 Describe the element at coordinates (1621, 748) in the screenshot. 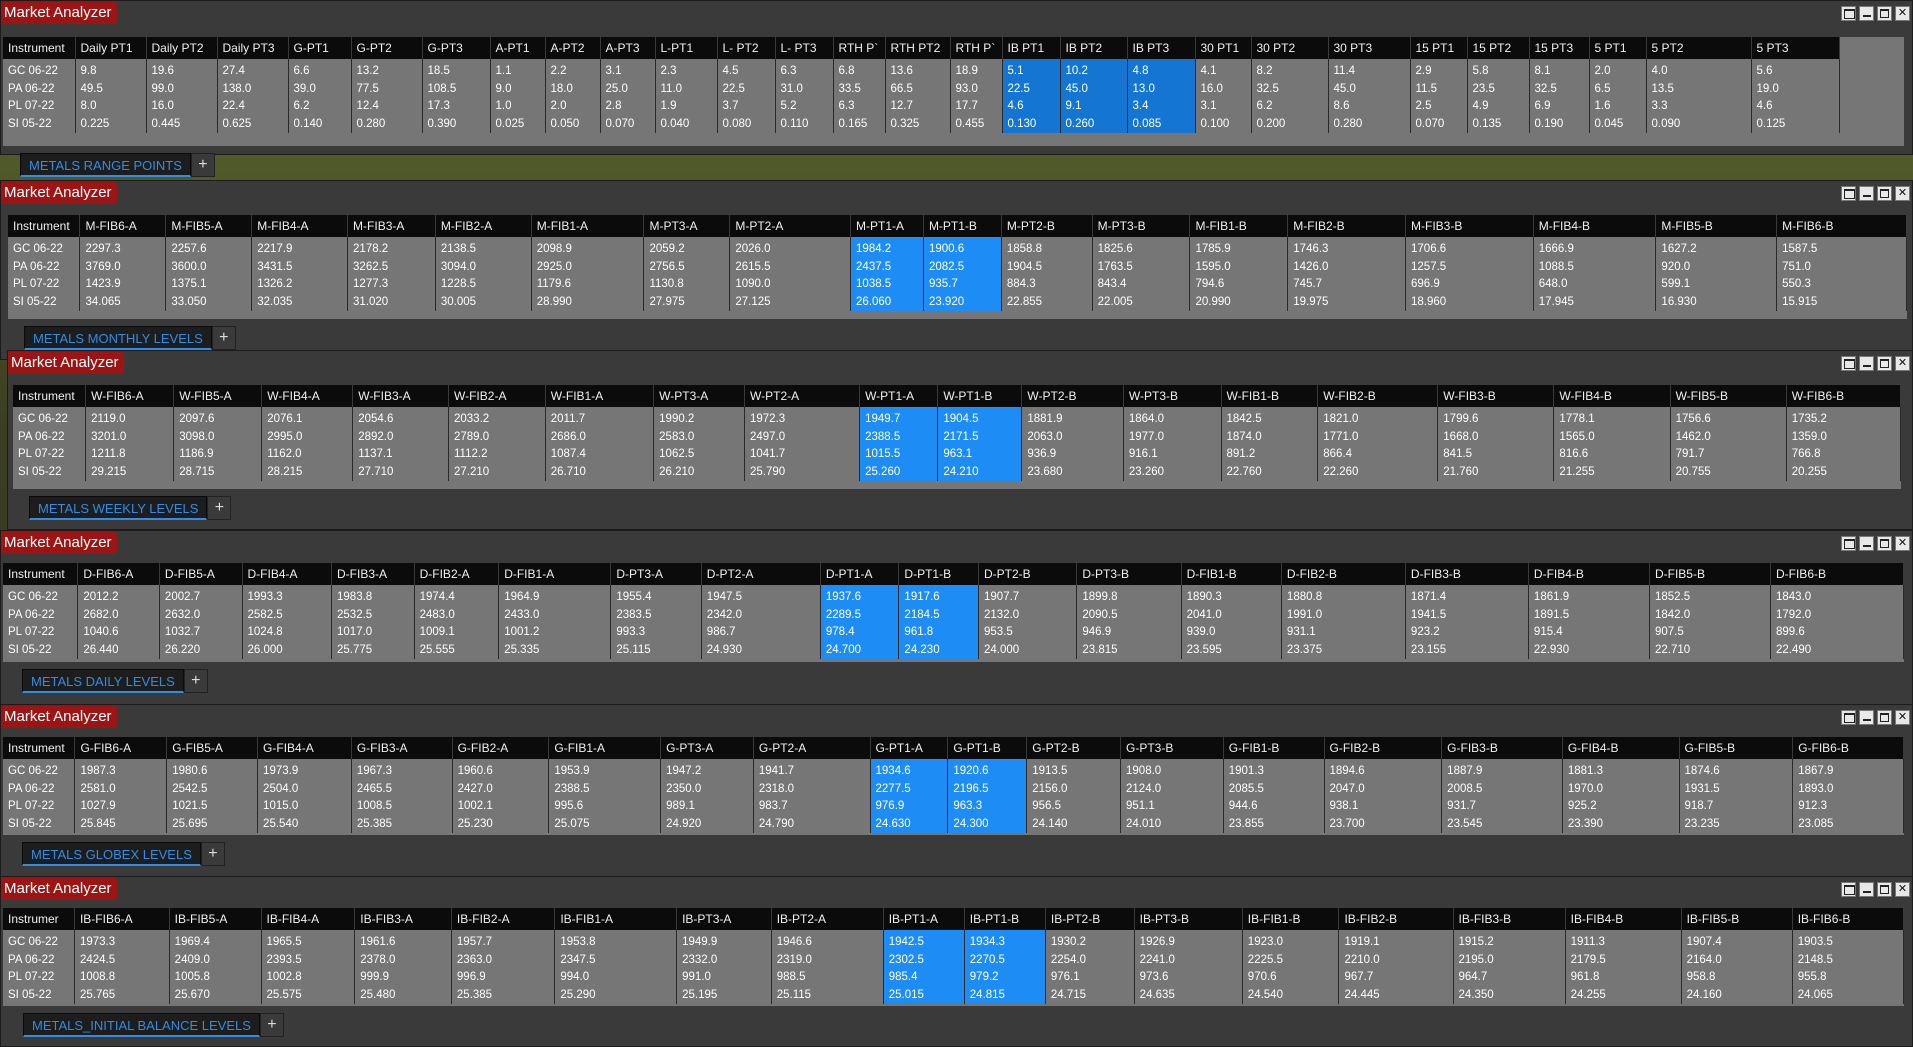

I see `column-header: G-FIB4-B` at that location.